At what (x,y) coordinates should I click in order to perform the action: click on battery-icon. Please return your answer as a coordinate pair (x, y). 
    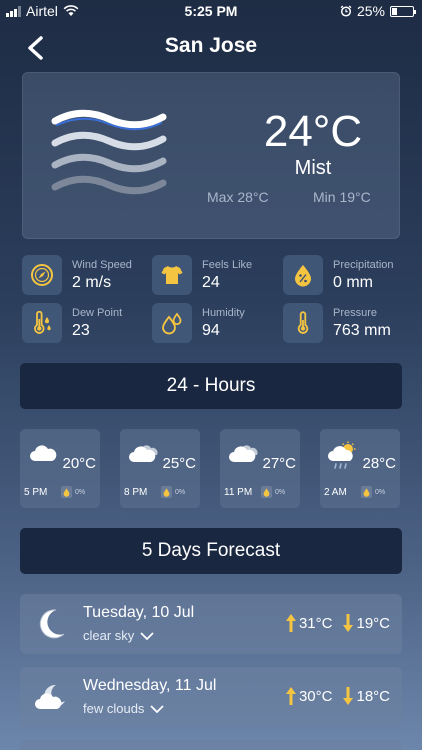
    Looking at the image, I should click on (403, 11).